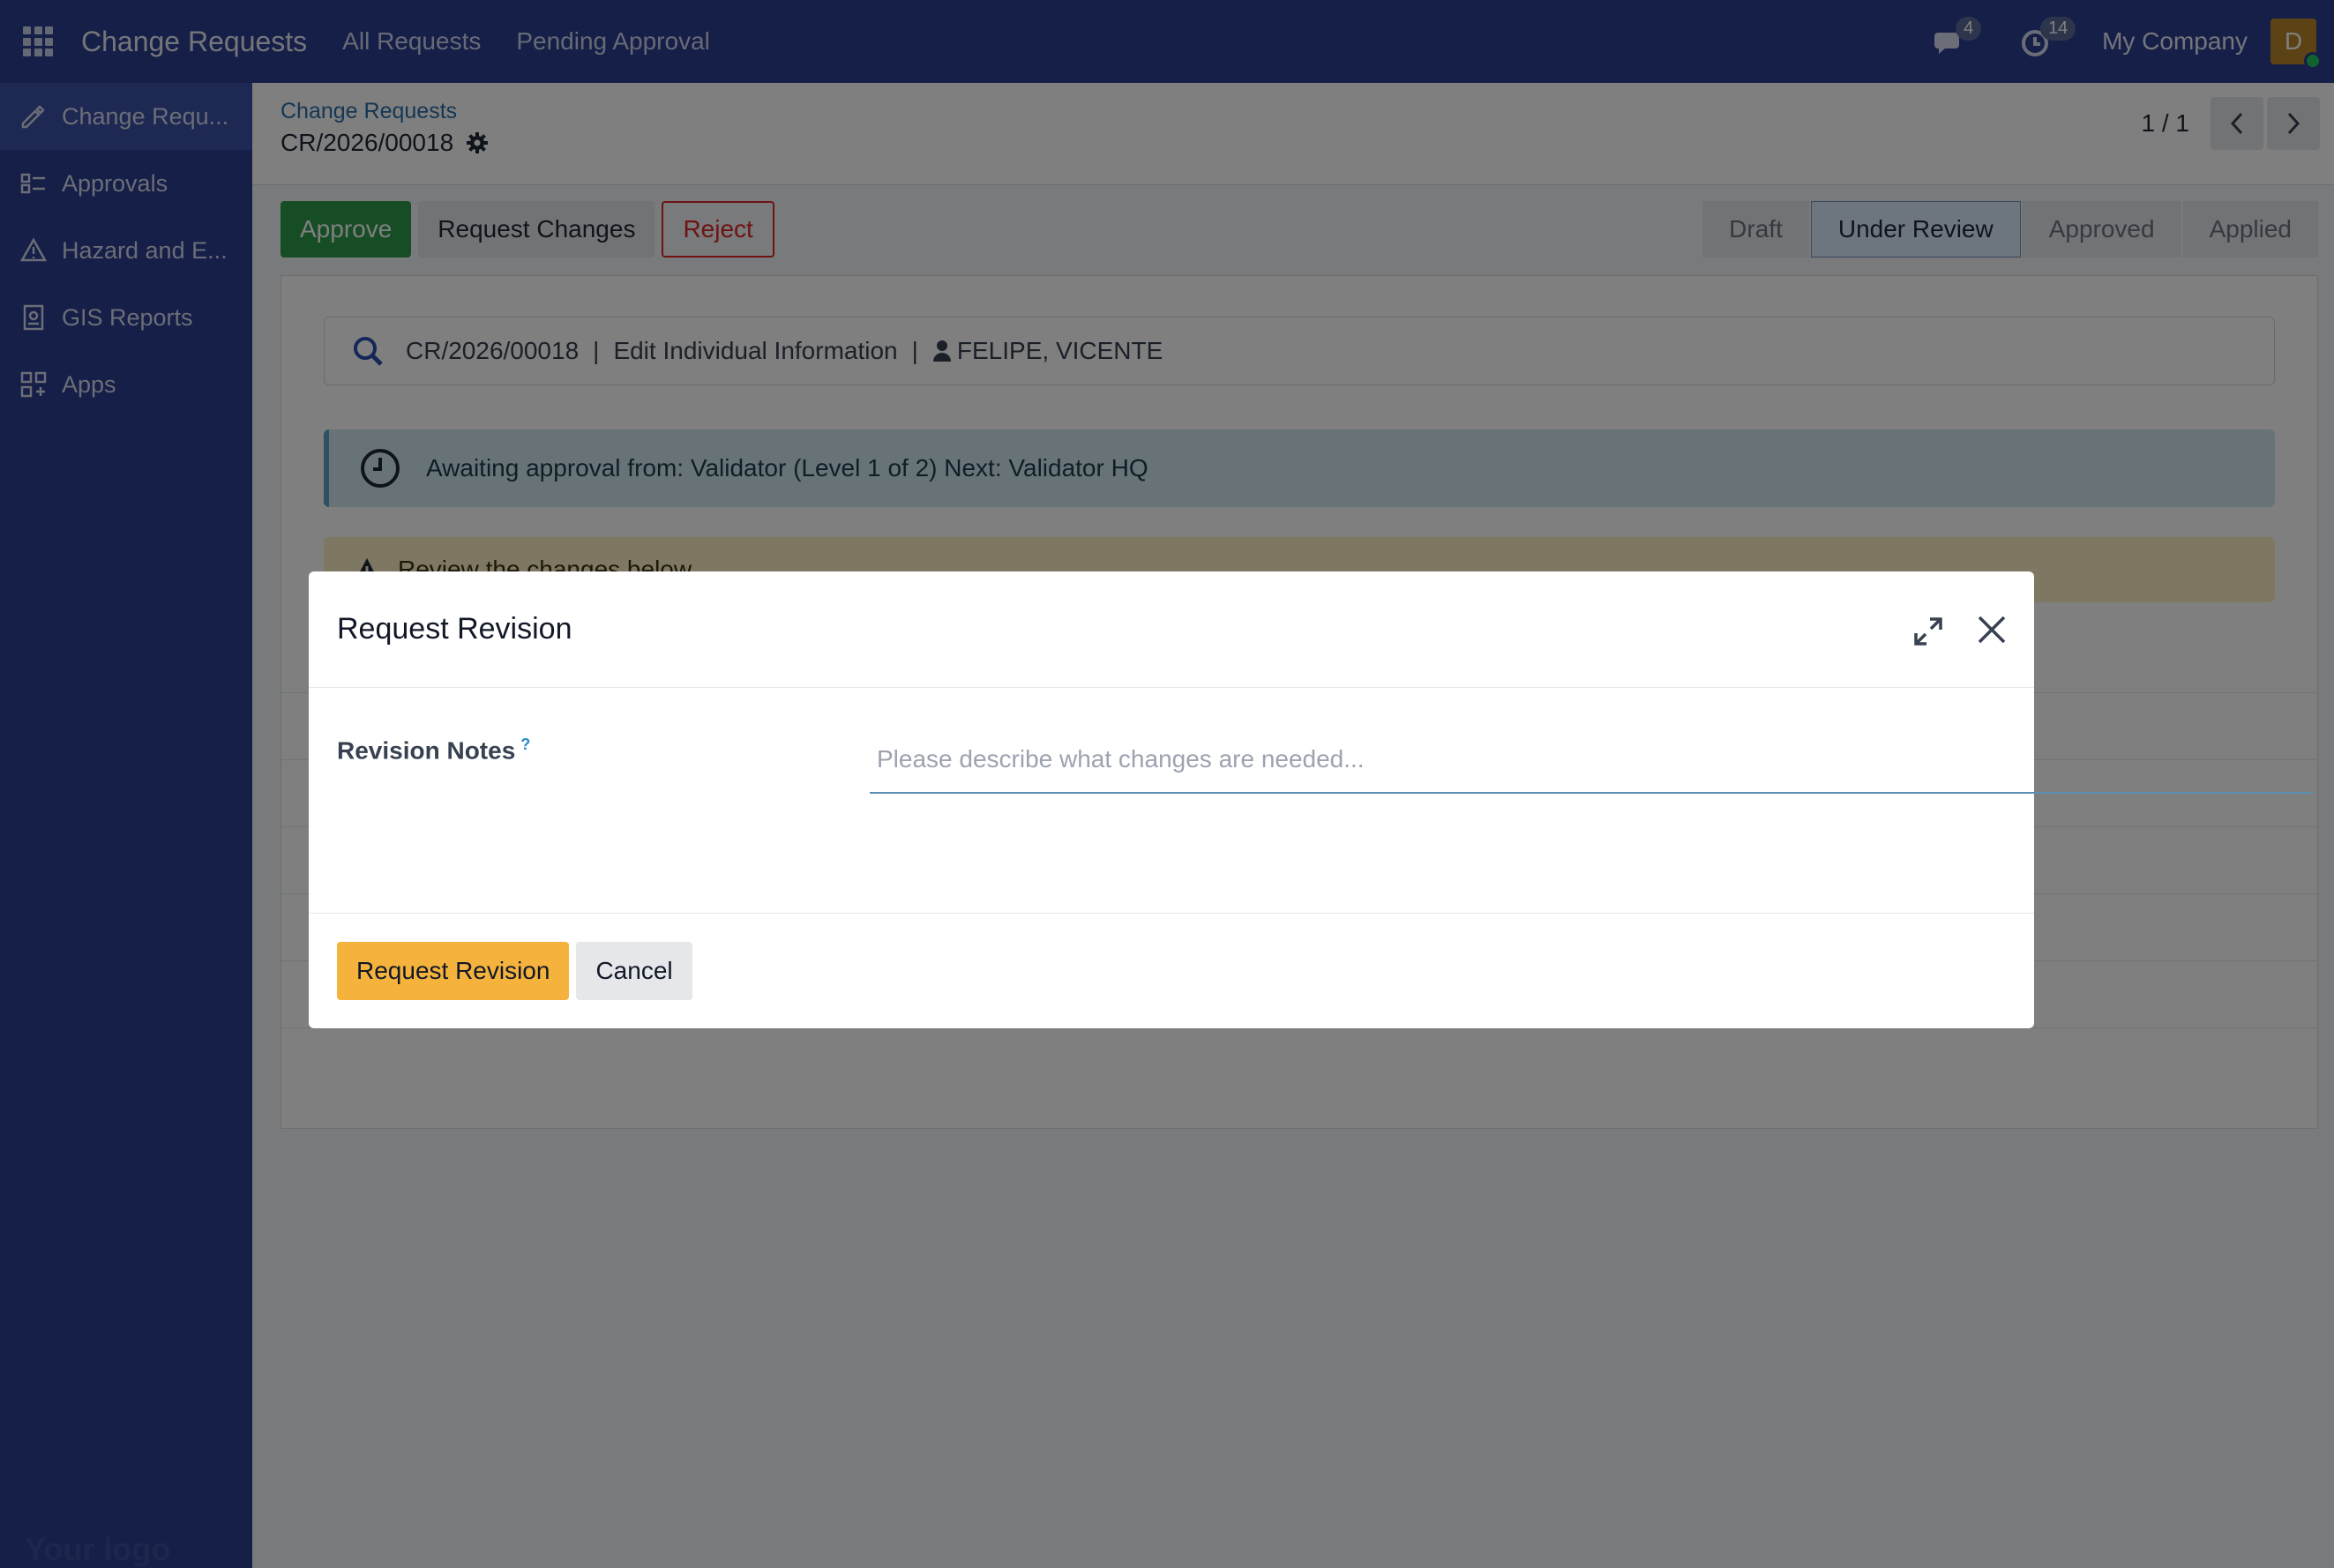 The image size is (2334, 1568). Describe the element at coordinates (453, 971) in the screenshot. I see `request-revision-button: Request Revision` at that location.